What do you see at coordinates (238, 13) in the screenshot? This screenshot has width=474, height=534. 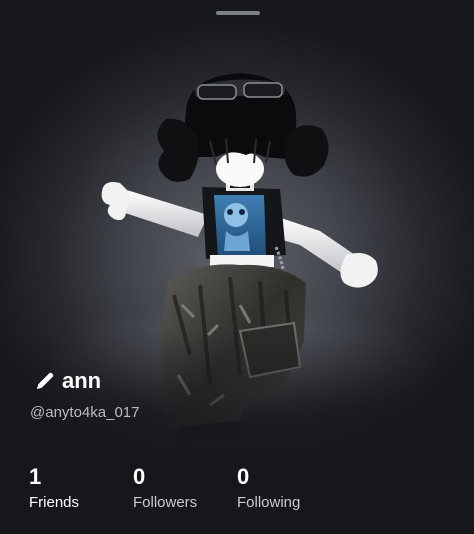 I see `drag-handle` at bounding box center [238, 13].